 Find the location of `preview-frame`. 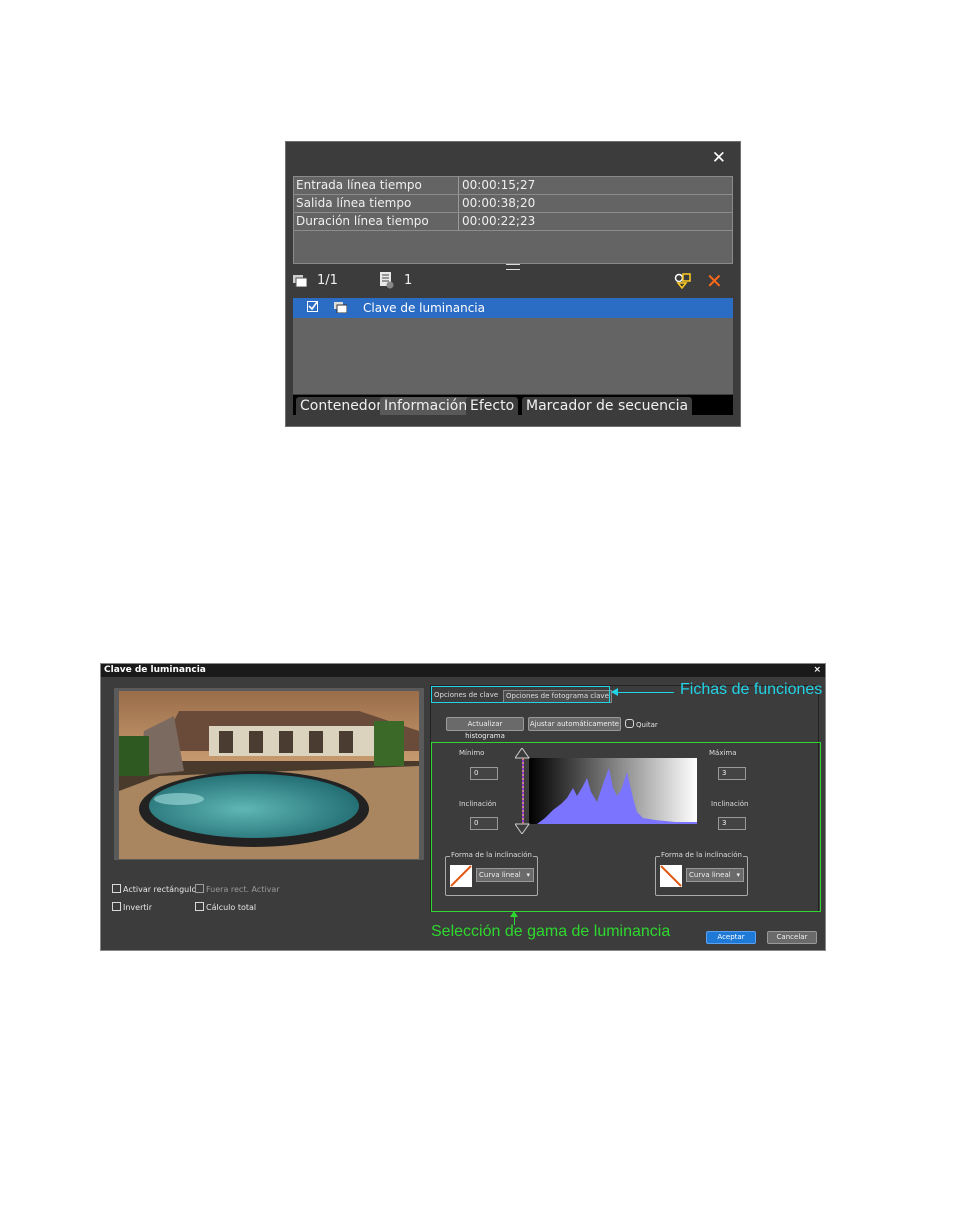

preview-frame is located at coordinates (269, 774).